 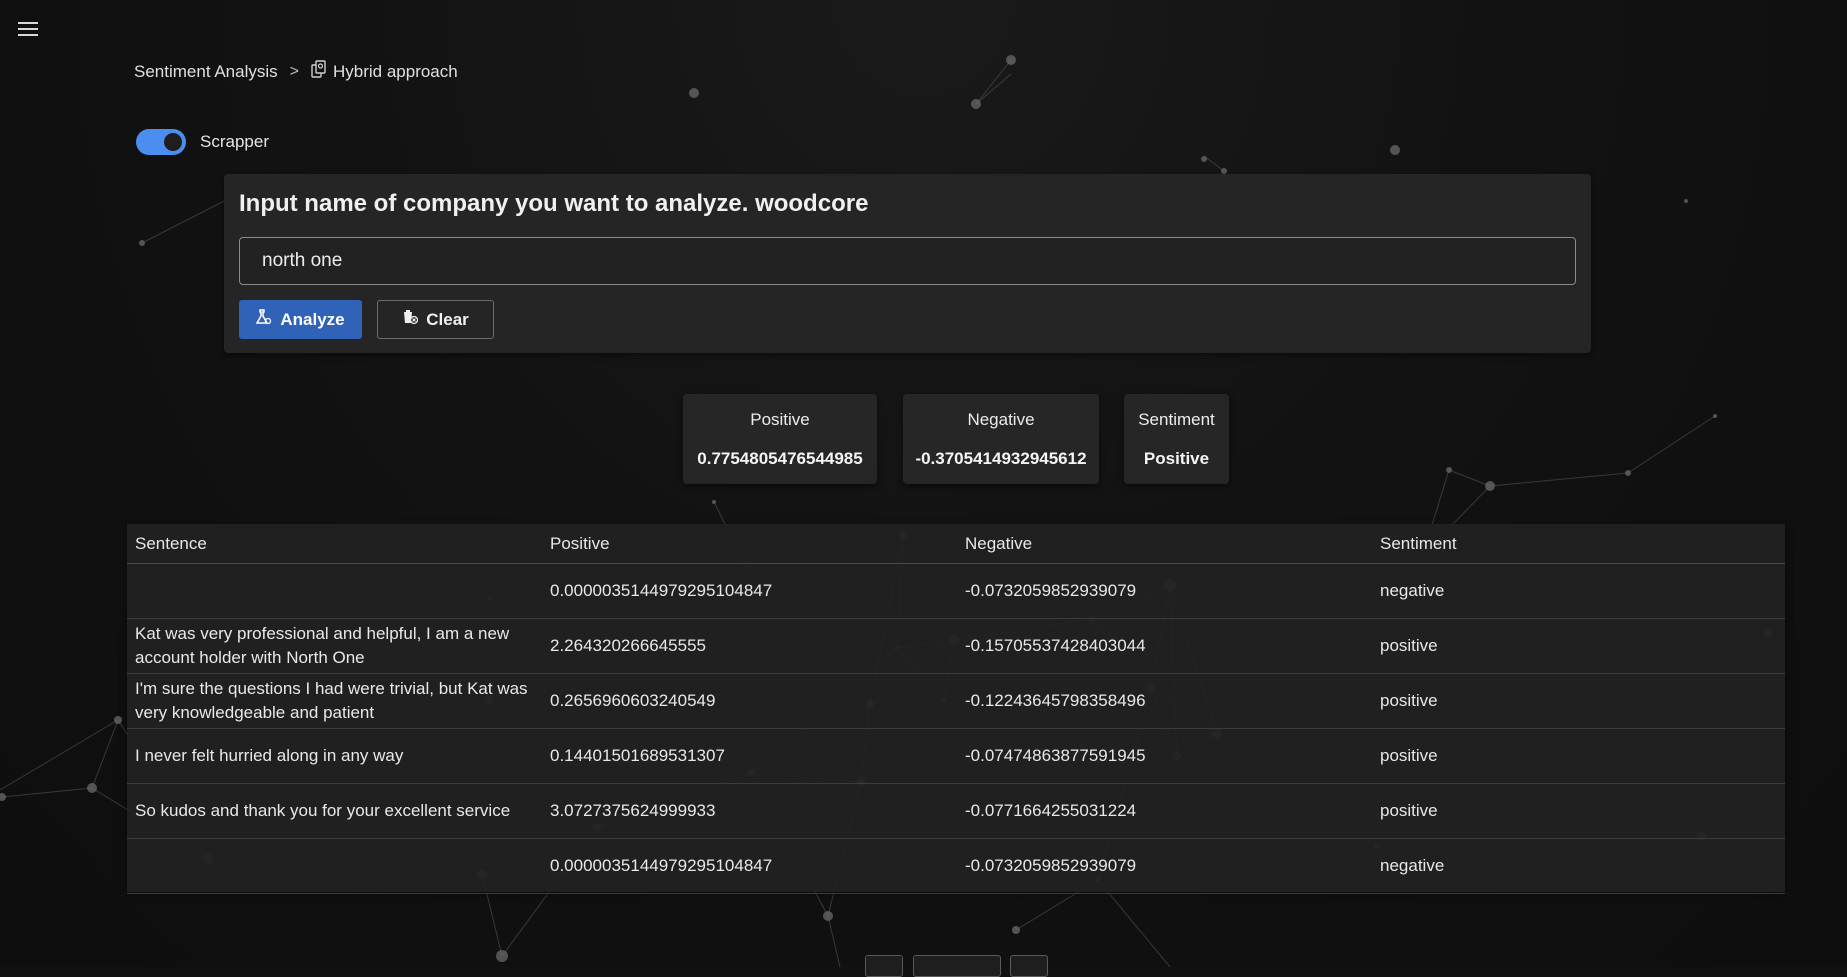 I want to click on negative-score-value: -0.3705414932945612, so click(x=1001, y=458).